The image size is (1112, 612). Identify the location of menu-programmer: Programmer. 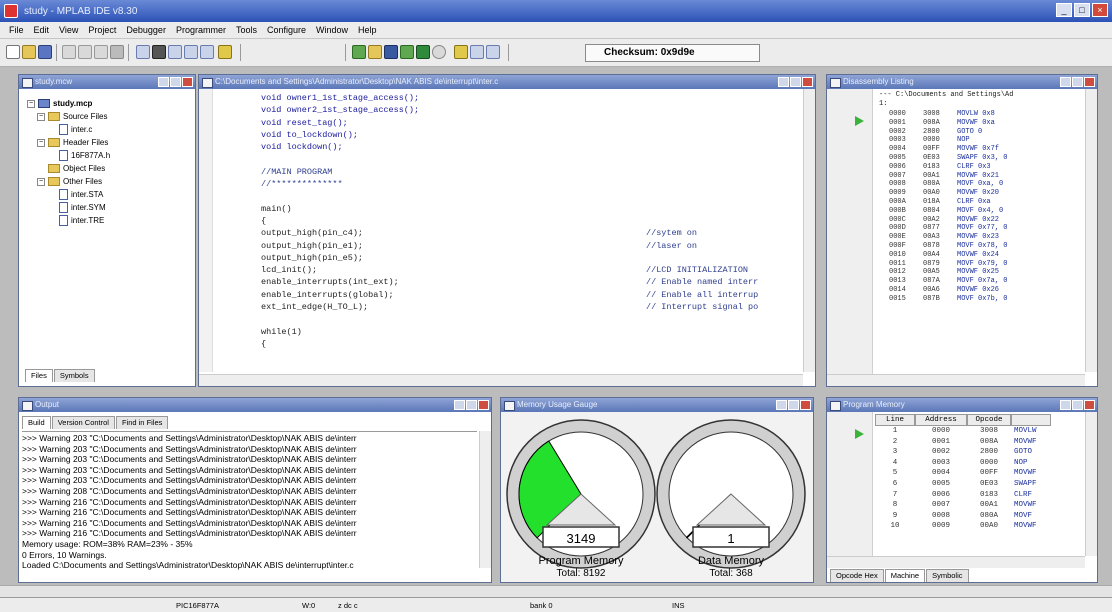
(201, 30).